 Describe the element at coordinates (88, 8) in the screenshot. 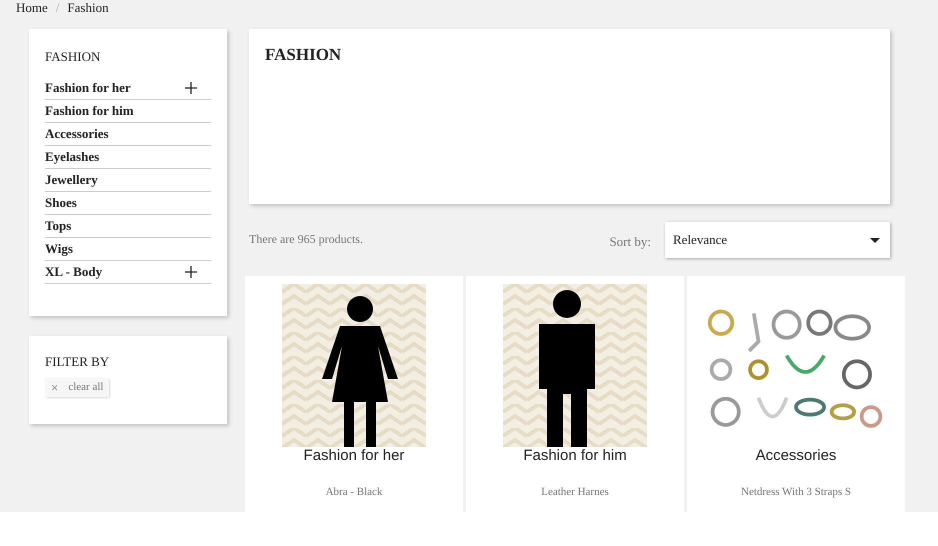

I see `breadcrumb-link: Fashion` at that location.